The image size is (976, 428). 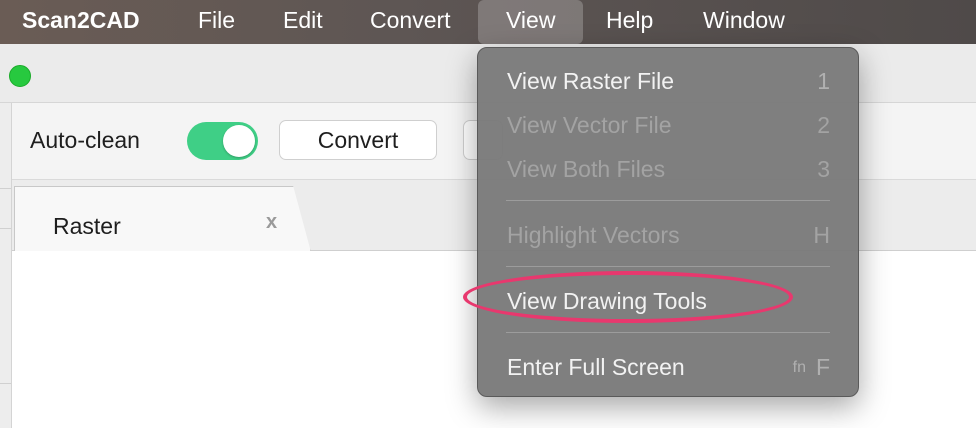 I want to click on convert-button: Convert, so click(x=358, y=140).